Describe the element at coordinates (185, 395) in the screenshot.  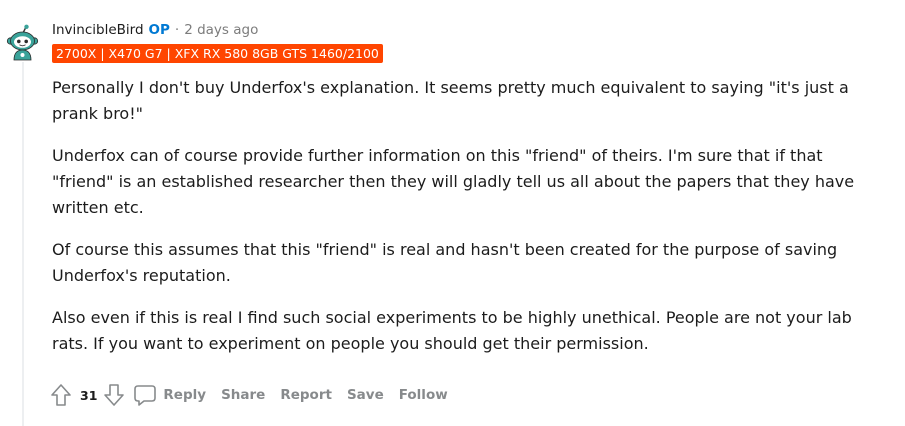
I see `reply-label: Reply` at that location.